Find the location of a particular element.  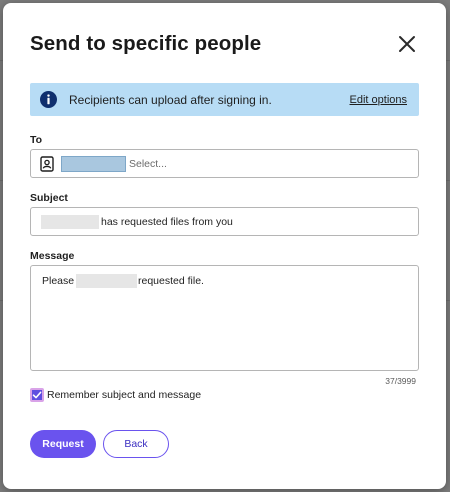

subject-label: Subject is located at coordinates (49, 198).